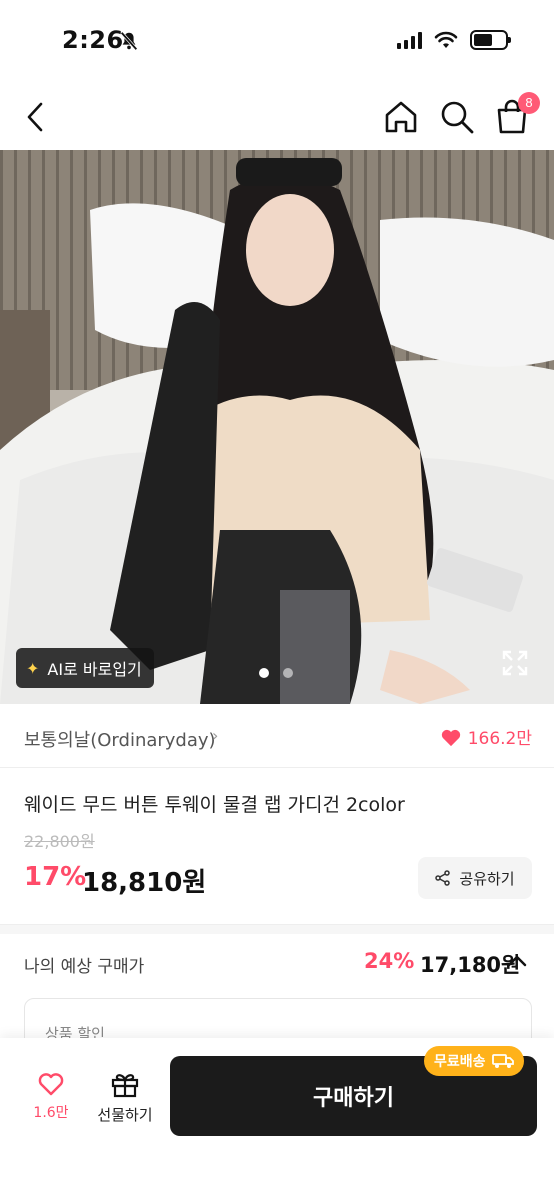 Image resolution: width=554 pixels, height=1200 pixels. I want to click on share-label: 공유하기, so click(487, 878).